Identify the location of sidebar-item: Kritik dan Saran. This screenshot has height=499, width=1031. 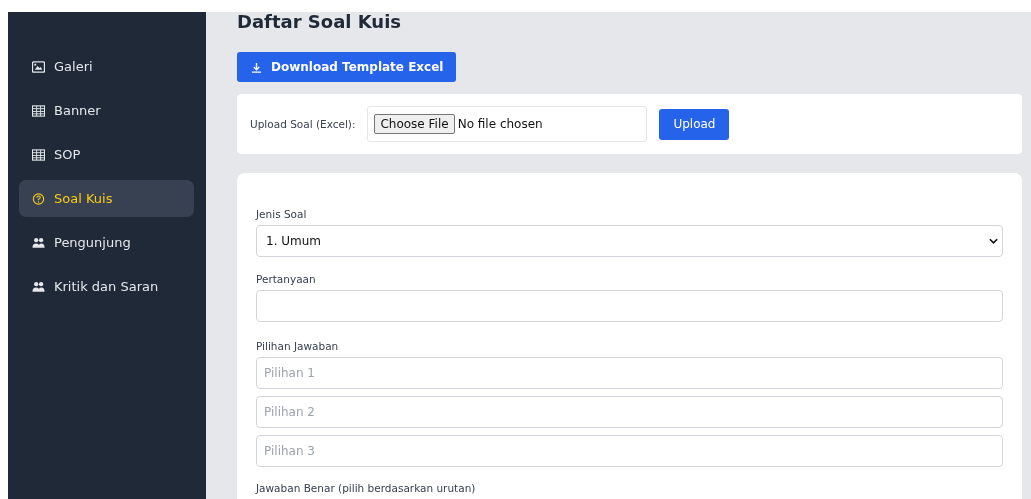
(106, 286).